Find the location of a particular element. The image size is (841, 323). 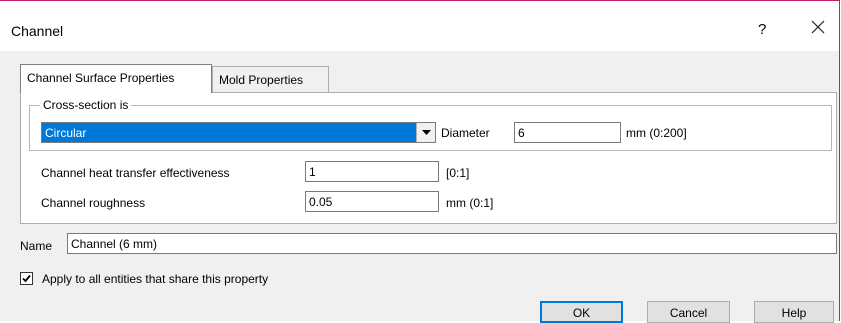

dropdown-button is located at coordinates (425, 132).